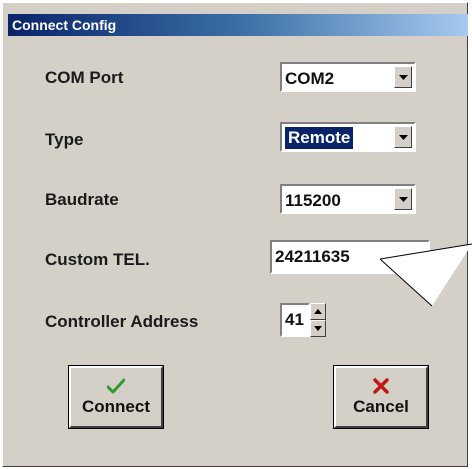 The width and height of the screenshot is (472, 469). What do you see at coordinates (381, 406) in the screenshot?
I see `cancel-button-label: Cancel` at bounding box center [381, 406].